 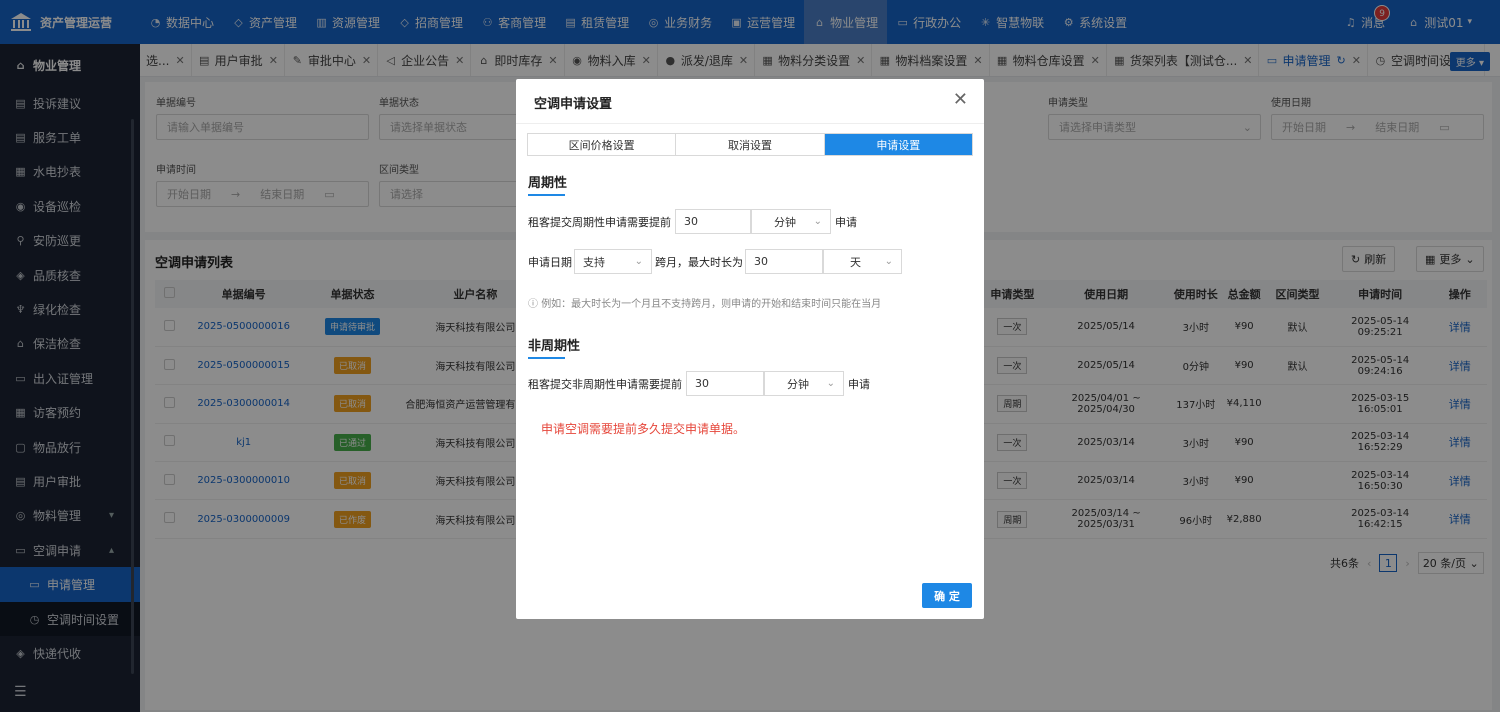 I want to click on max-duration-unit: 天, so click(x=855, y=262).